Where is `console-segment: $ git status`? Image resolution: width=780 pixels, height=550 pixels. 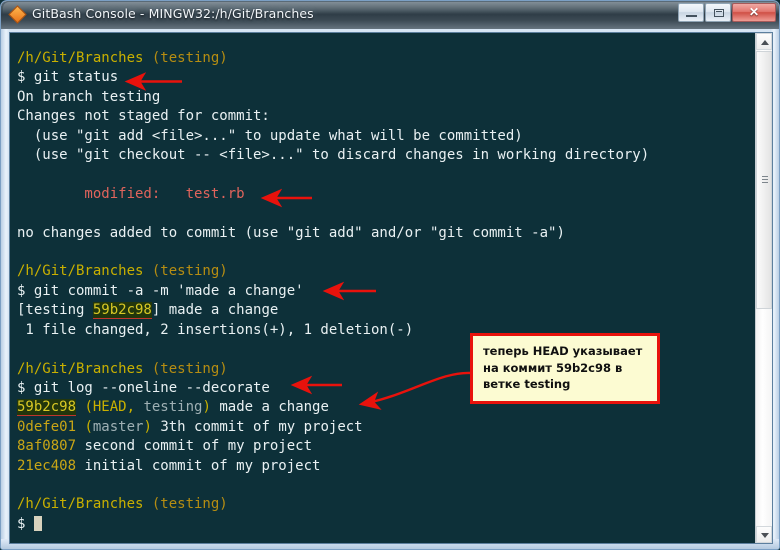
console-segment: $ git status is located at coordinates (68, 77).